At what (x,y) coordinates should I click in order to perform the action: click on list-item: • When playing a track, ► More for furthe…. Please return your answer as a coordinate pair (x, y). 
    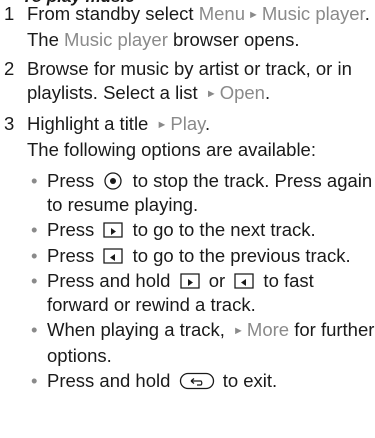
    Looking at the image, I should click on (187, 342).